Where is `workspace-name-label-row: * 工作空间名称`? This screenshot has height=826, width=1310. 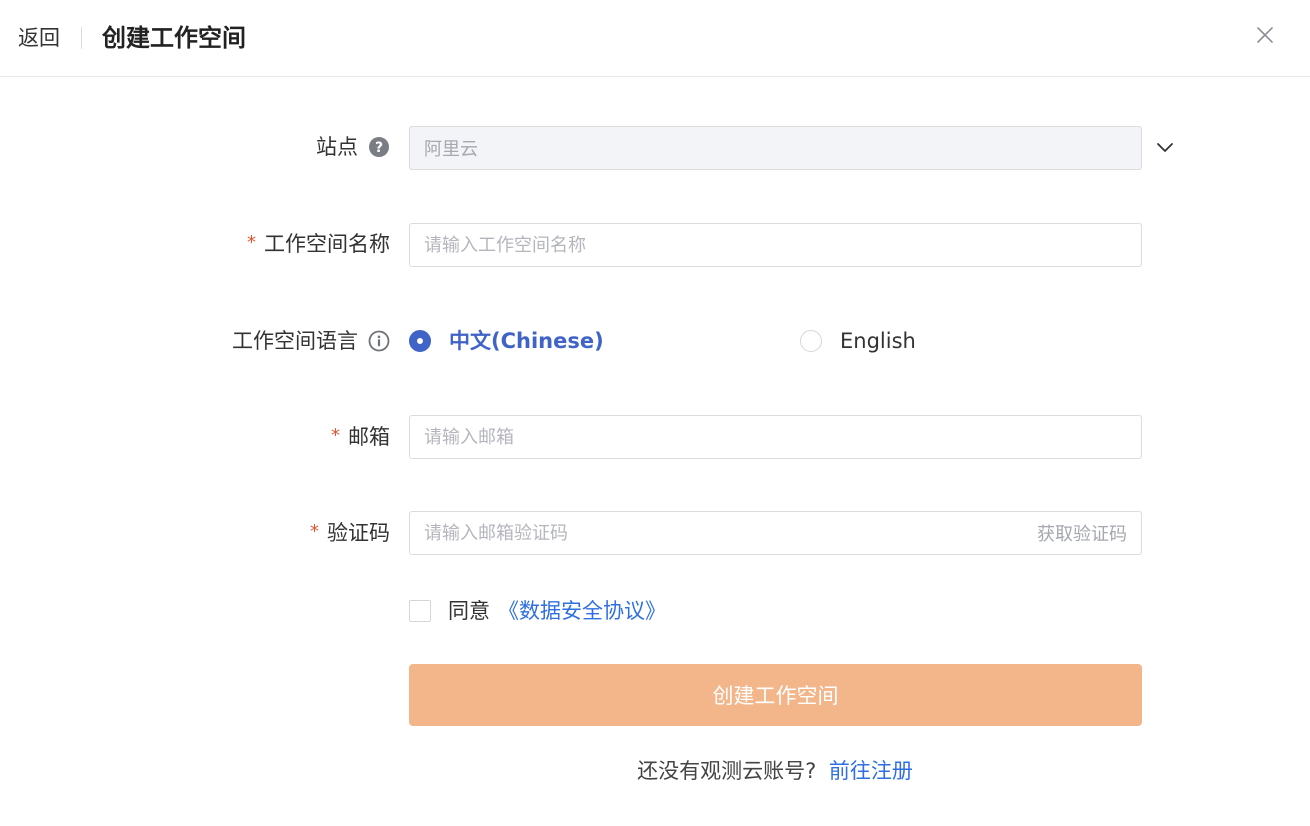 workspace-name-label-row: * 工作空间名称 is located at coordinates (318, 244).